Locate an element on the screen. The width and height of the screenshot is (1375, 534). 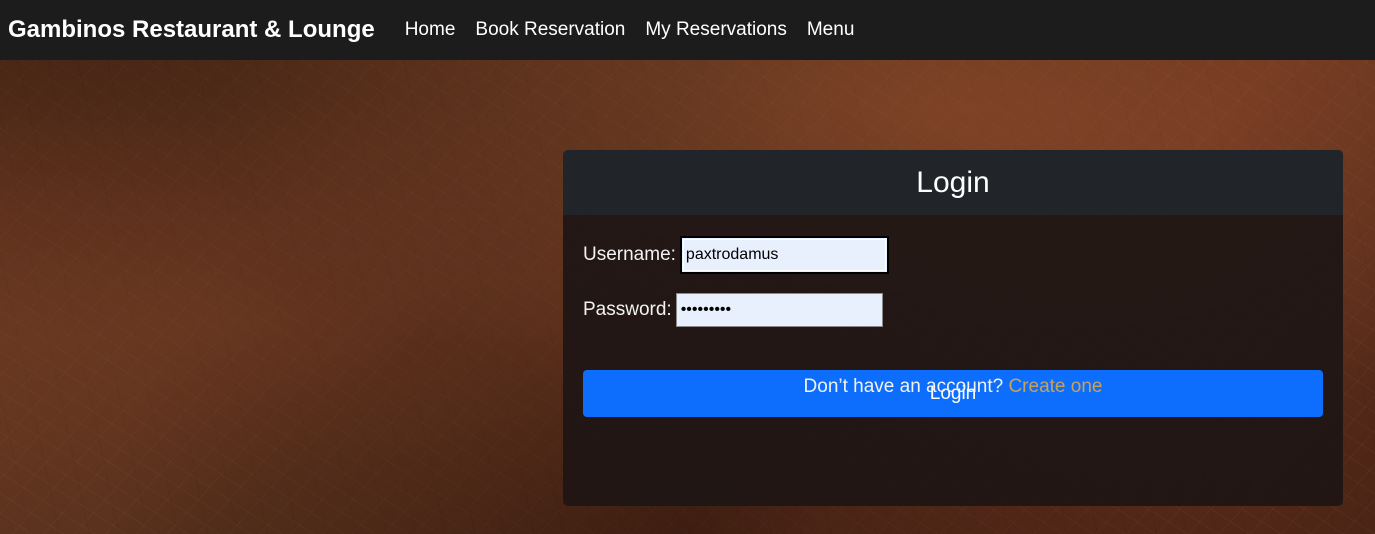
password-row: Password: is located at coordinates (733, 310).